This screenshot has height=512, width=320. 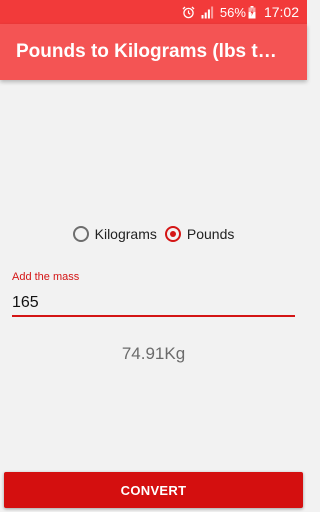 I want to click on signal-icon, so click(x=207, y=12).